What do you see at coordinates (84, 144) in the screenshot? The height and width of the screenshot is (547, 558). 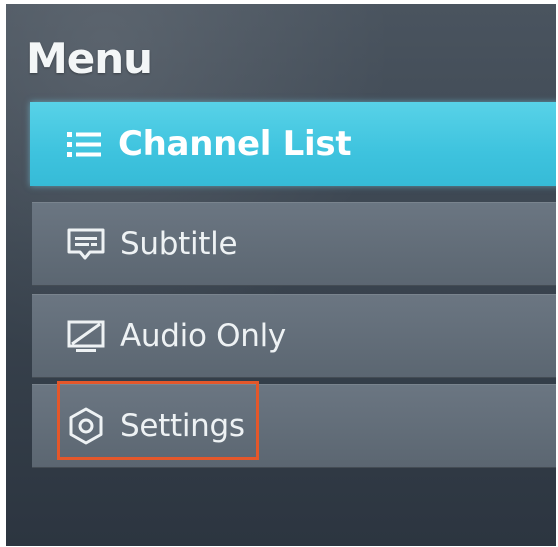 I see `list-icon` at bounding box center [84, 144].